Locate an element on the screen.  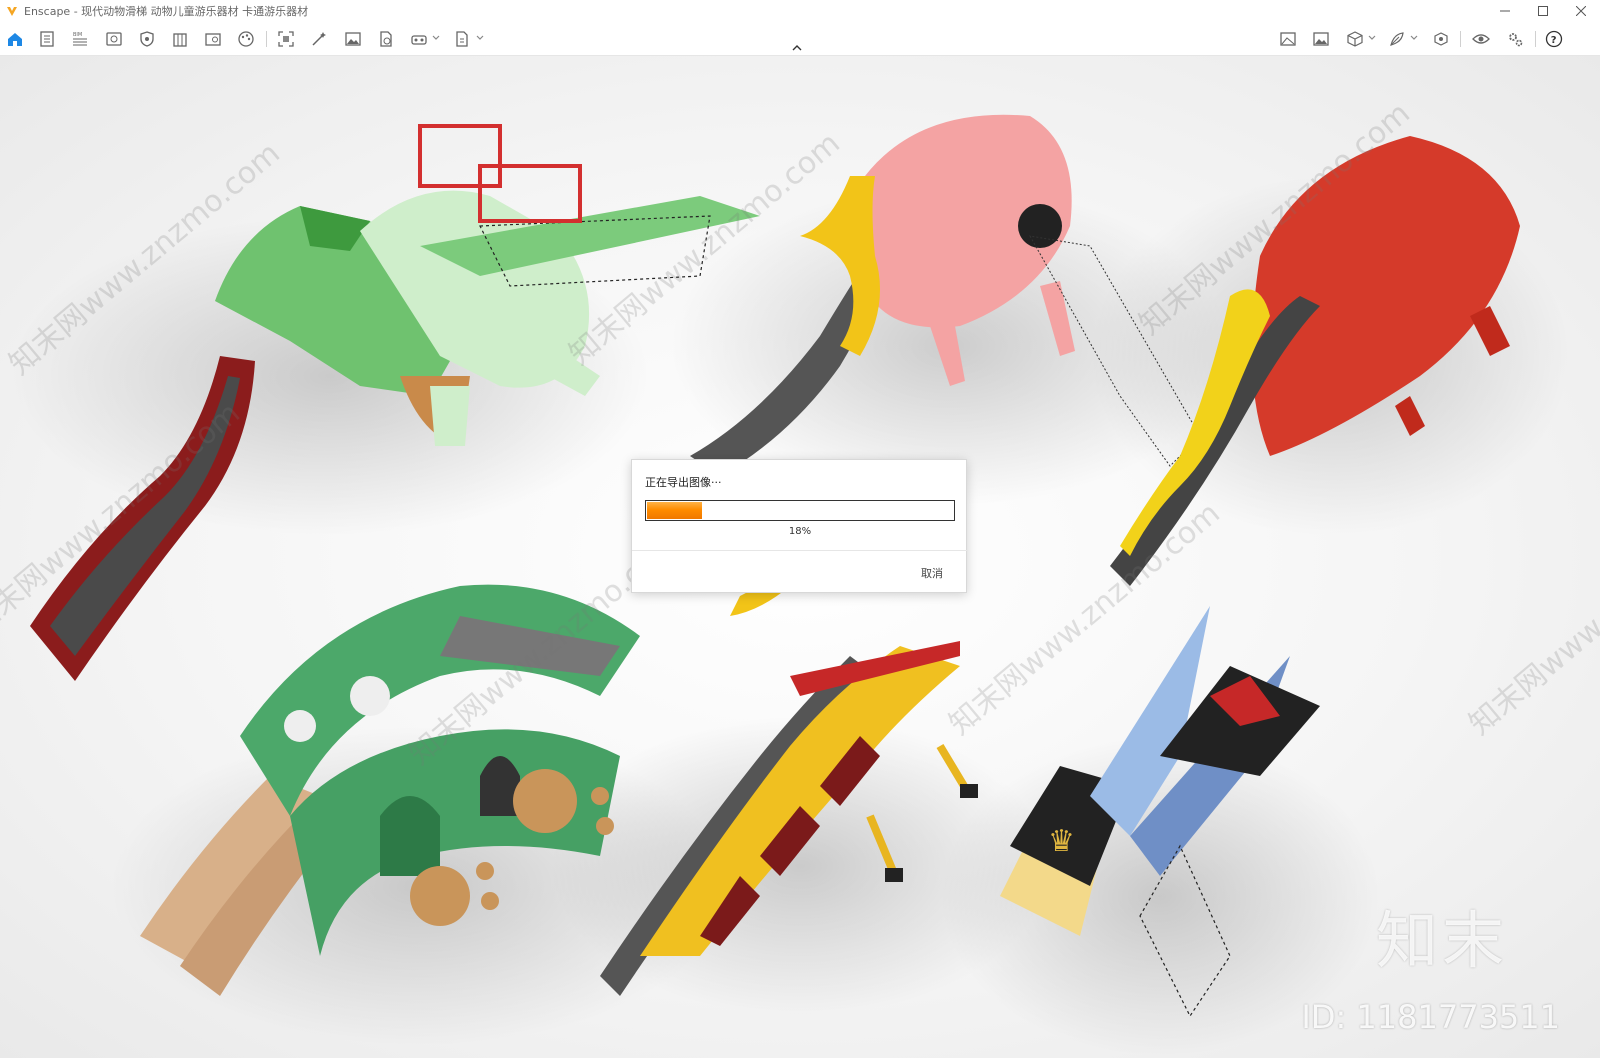
maximize-button is located at coordinates (1543, 11).